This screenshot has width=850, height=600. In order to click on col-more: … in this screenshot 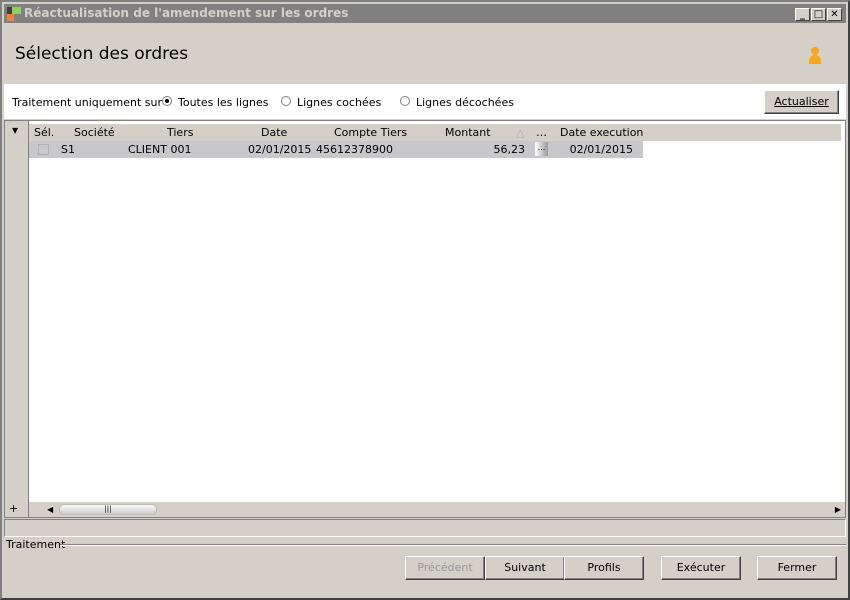, I will do `click(541, 132)`.